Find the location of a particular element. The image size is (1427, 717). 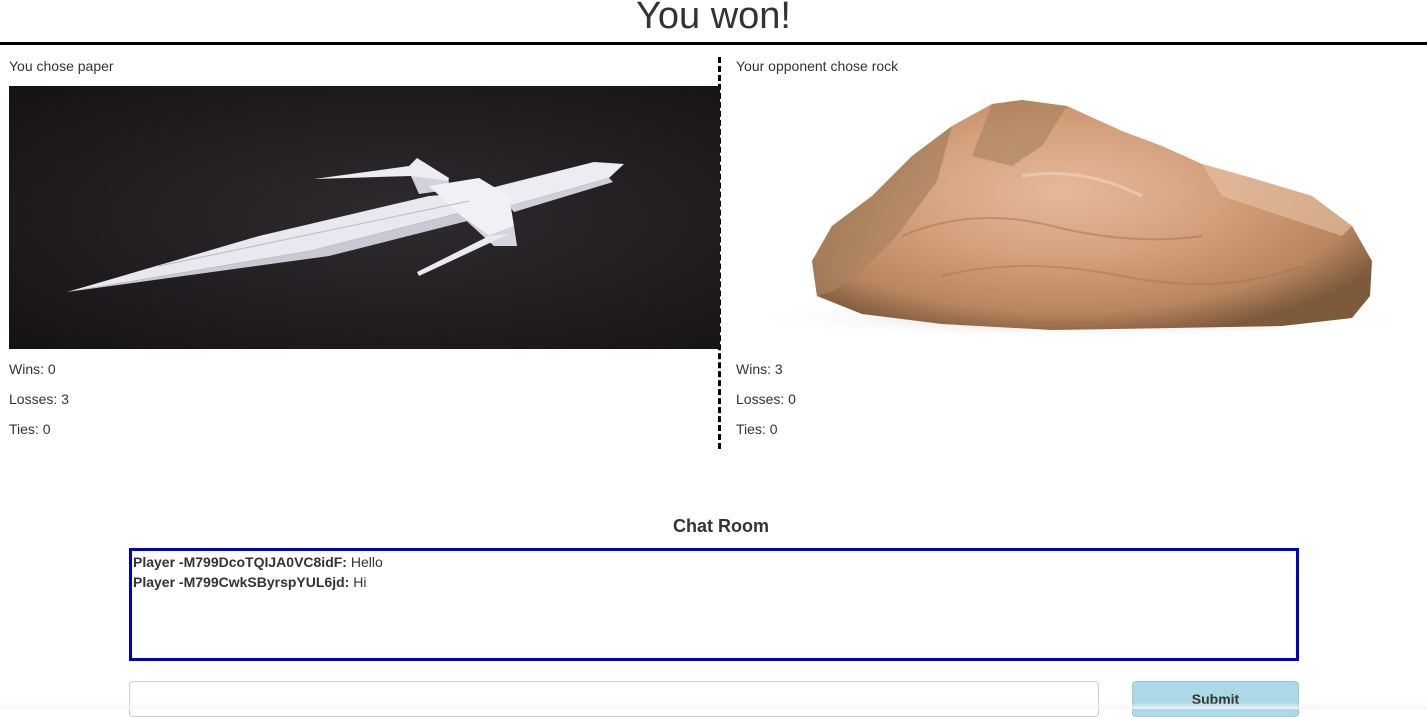

chat-message: Player -M799CwkSByrspYUL6jd: Hi is located at coordinates (714, 582).